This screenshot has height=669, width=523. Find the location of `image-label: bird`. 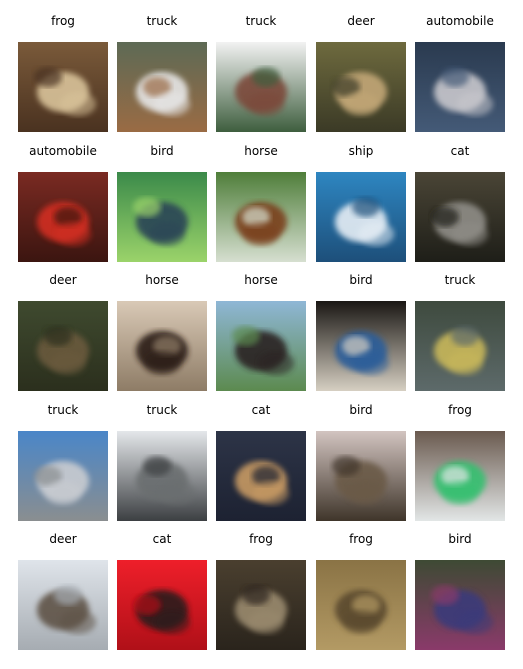

image-label: bird is located at coordinates (460, 539).